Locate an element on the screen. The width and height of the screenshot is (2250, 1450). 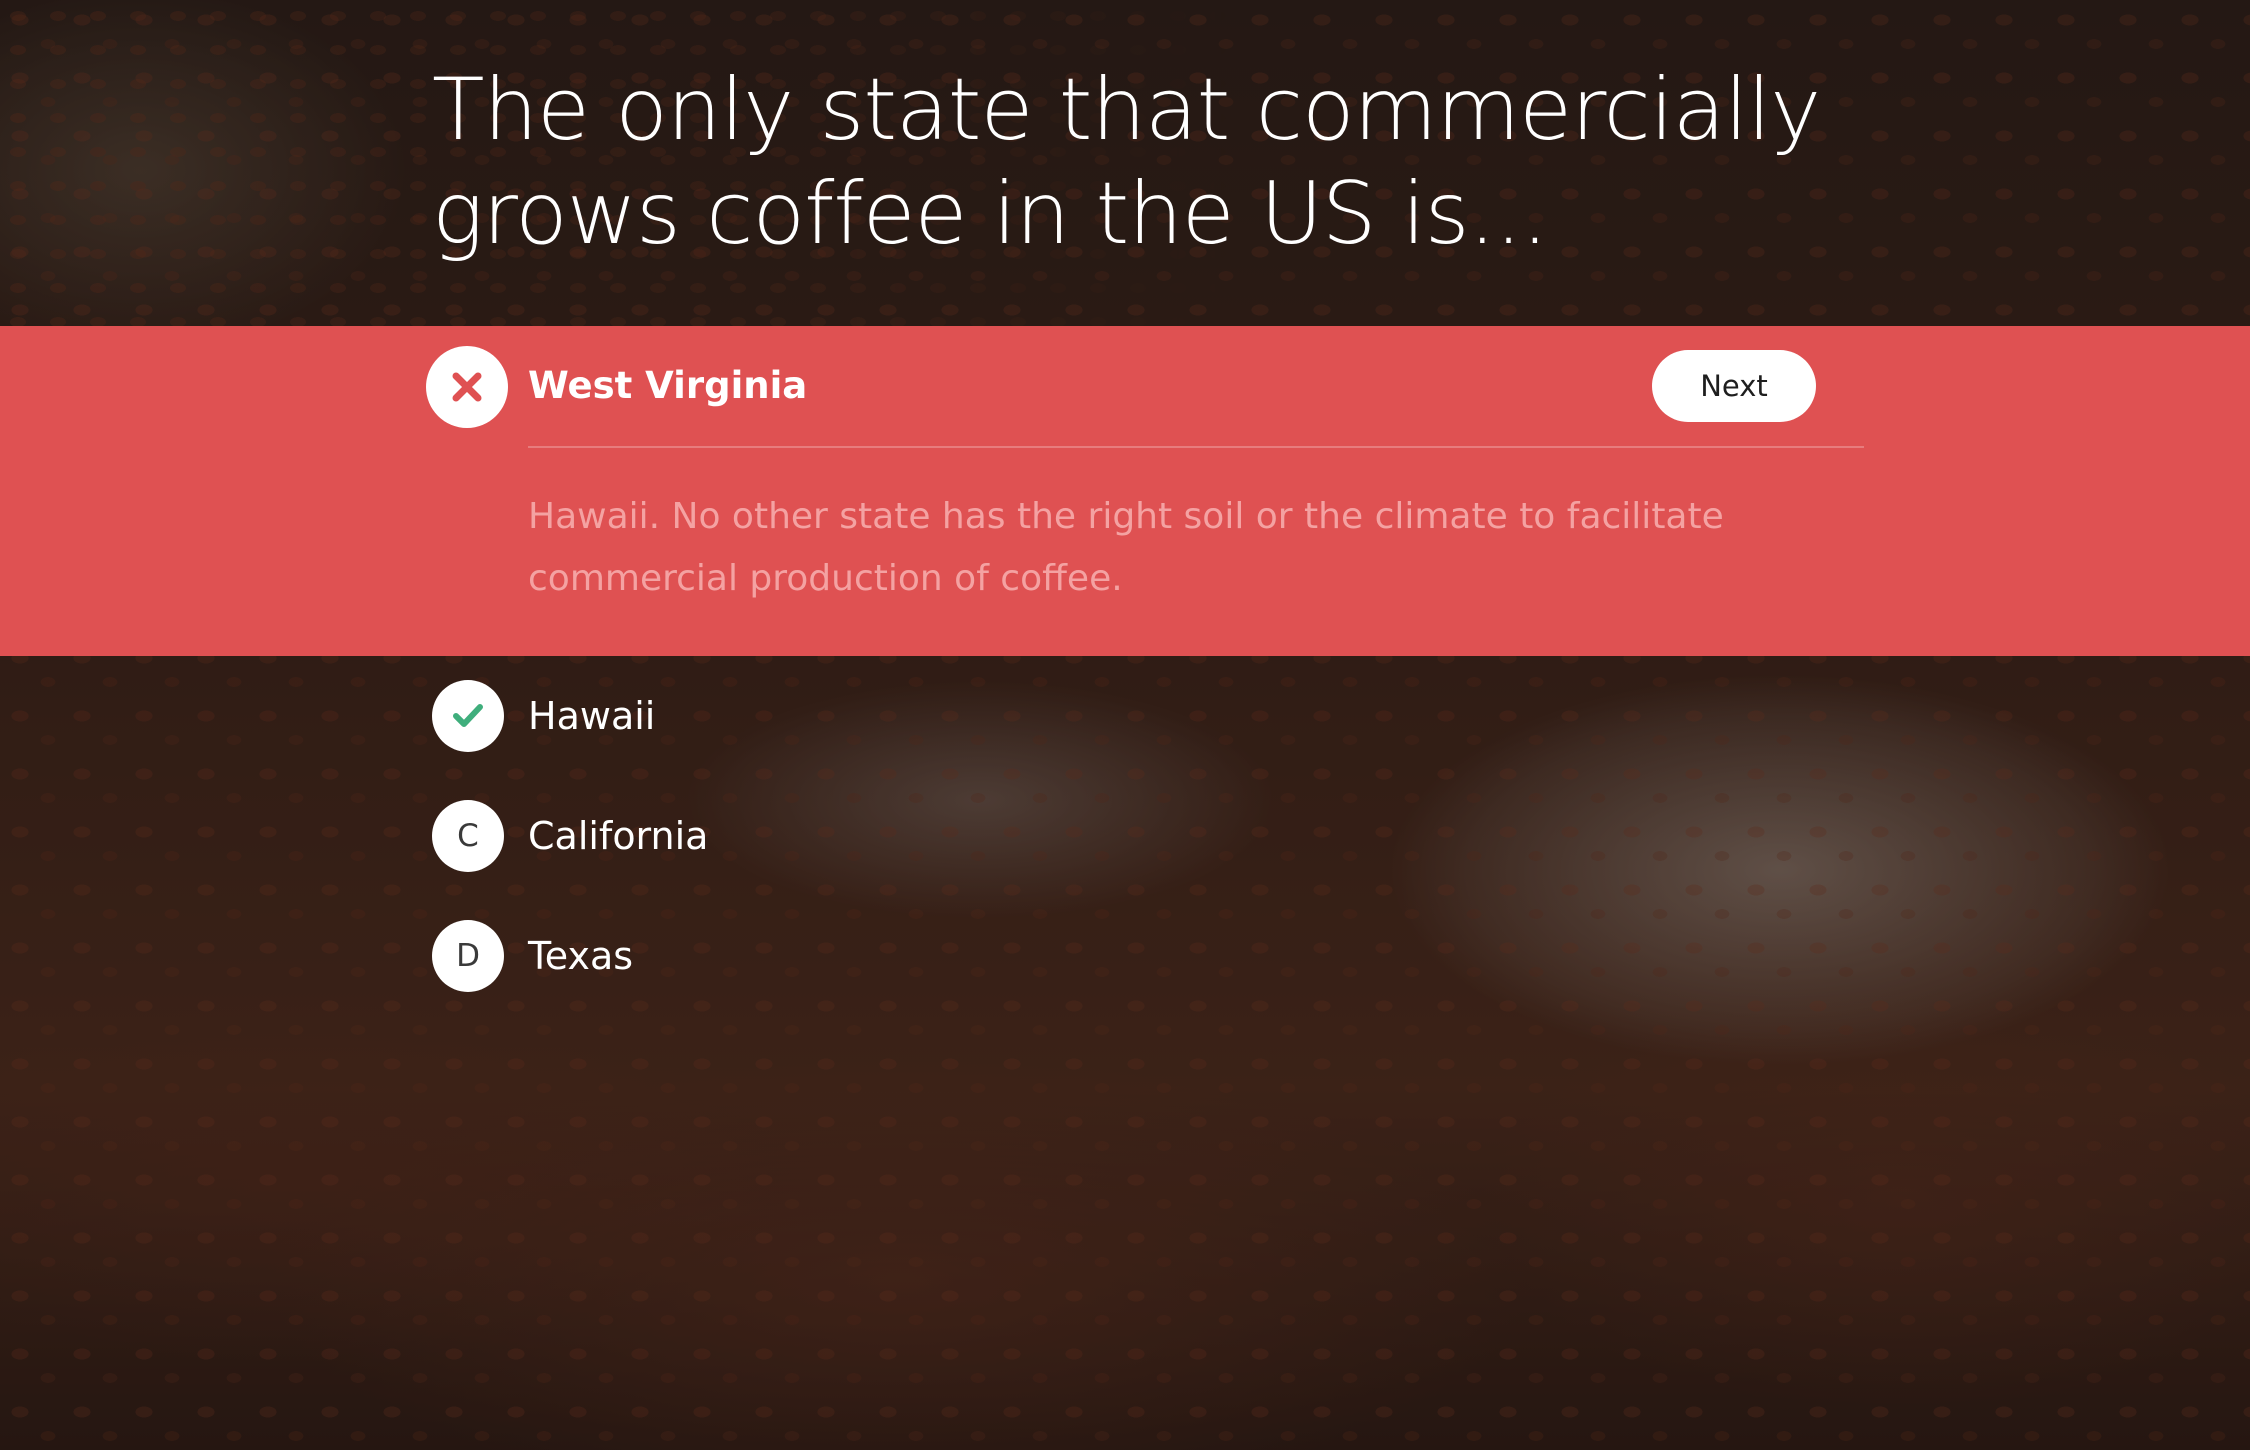
option-marker is located at coordinates (468, 716).